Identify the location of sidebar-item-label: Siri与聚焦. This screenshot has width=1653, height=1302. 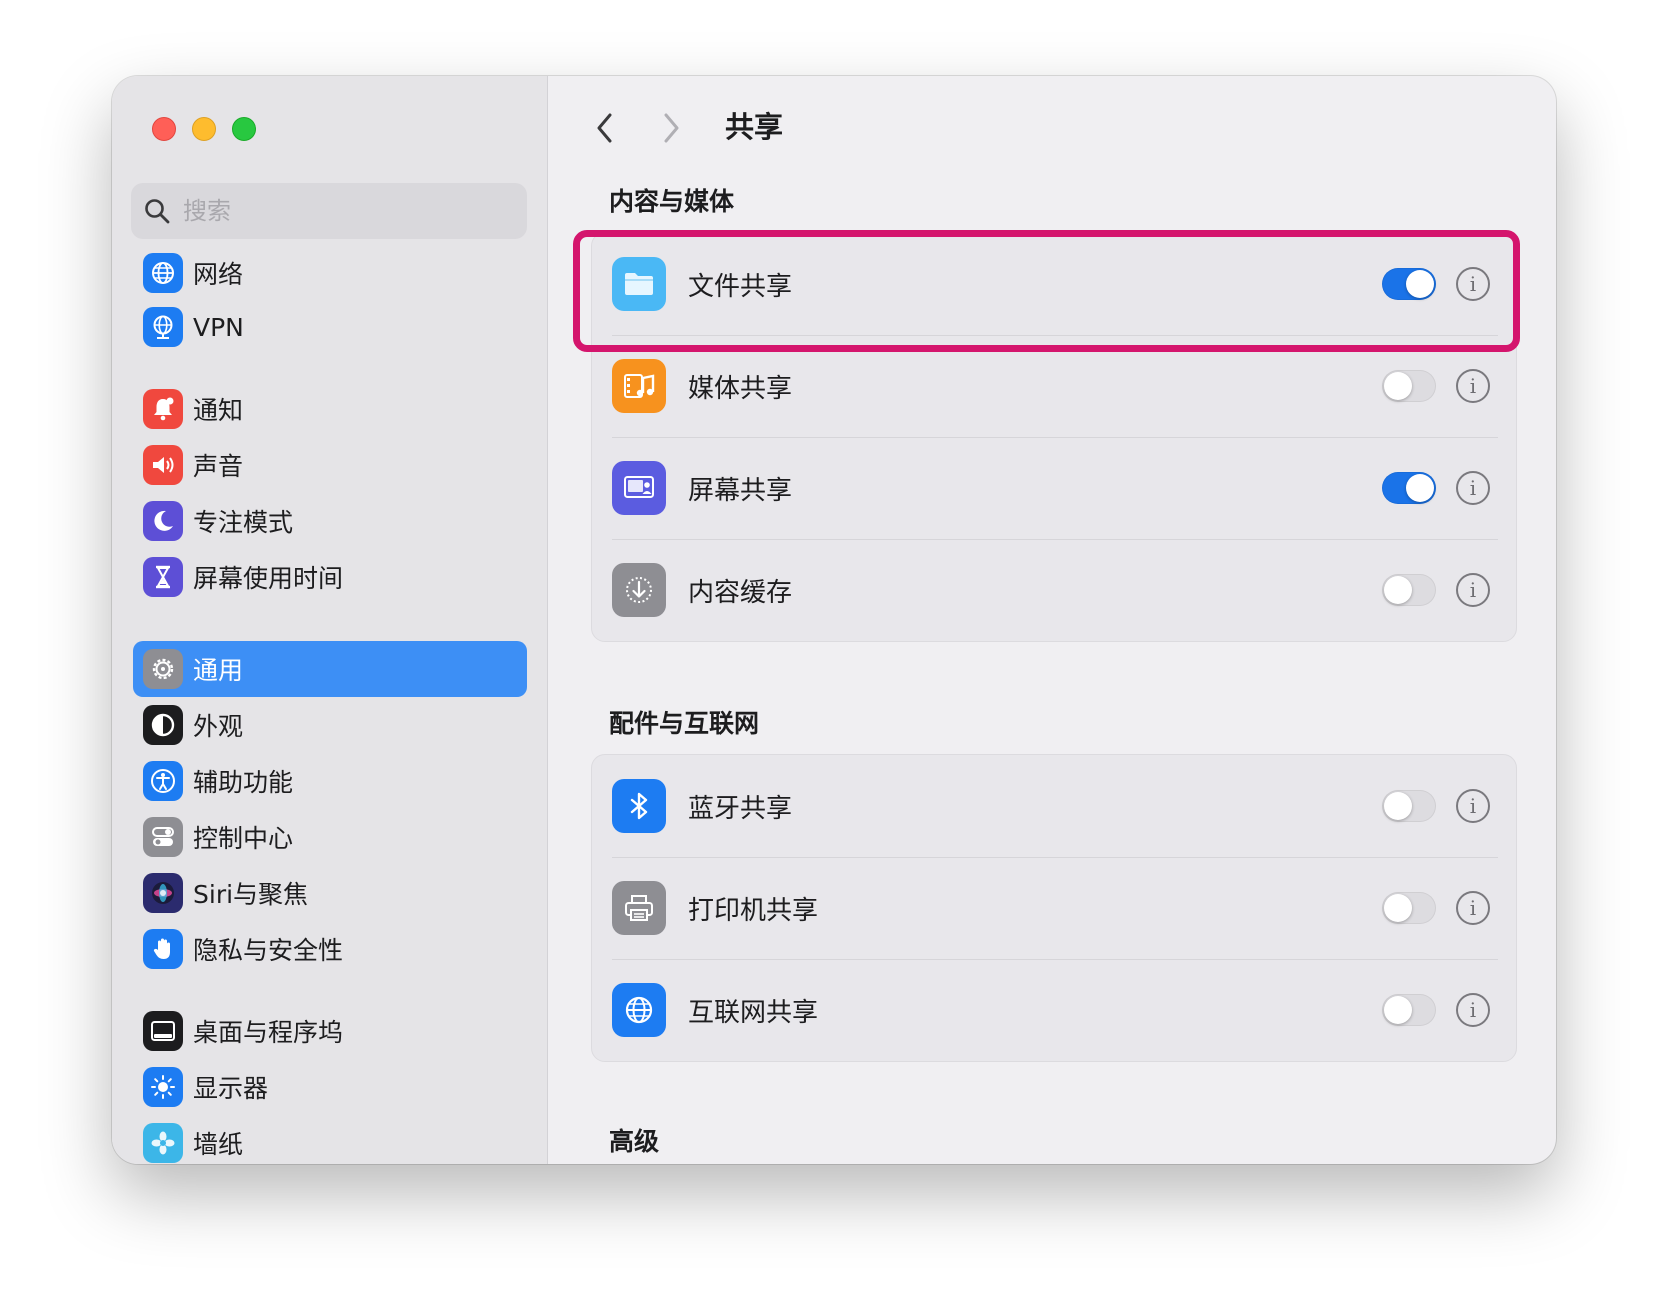
(251, 894).